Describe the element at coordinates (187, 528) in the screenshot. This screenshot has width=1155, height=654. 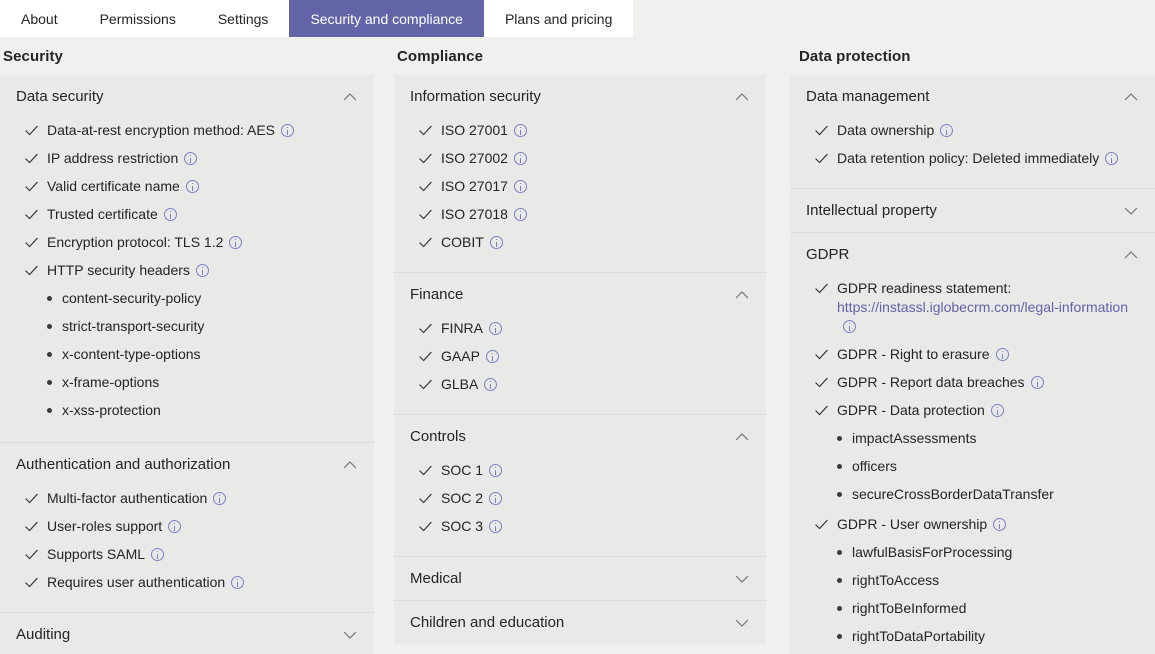
I see `feature-item: User-roles support` at that location.